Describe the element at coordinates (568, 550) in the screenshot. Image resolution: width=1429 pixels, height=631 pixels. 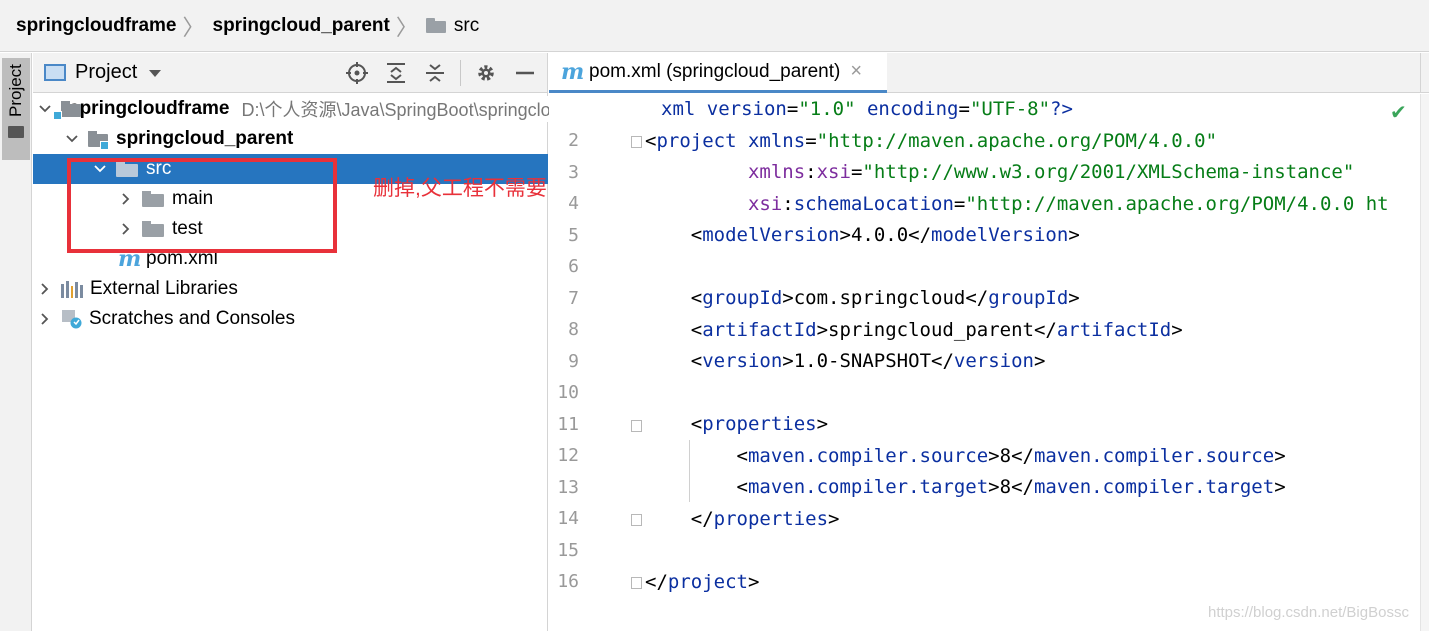
I see `line-number: 15` at that location.